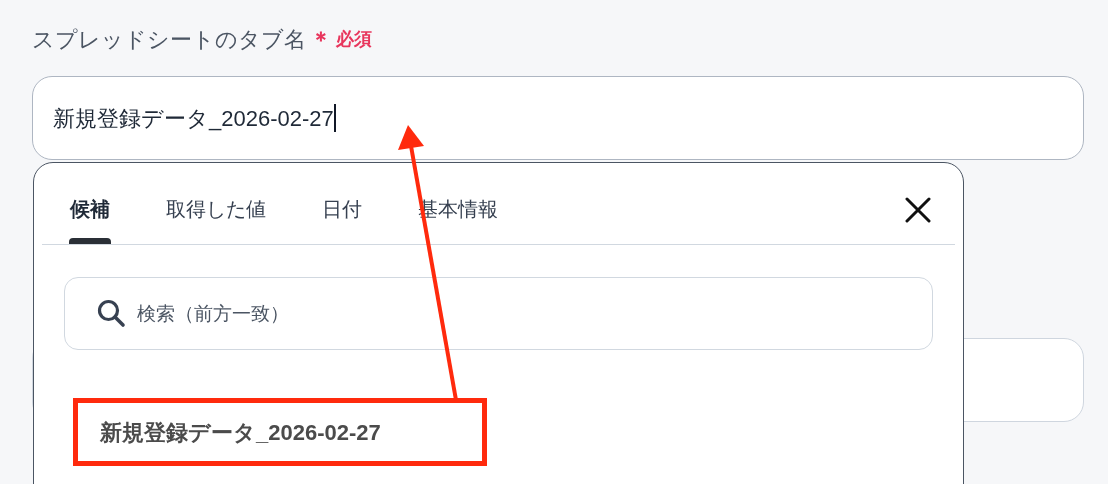 This screenshot has height=484, width=1108. Describe the element at coordinates (111, 313) in the screenshot. I see `search-icon` at that location.